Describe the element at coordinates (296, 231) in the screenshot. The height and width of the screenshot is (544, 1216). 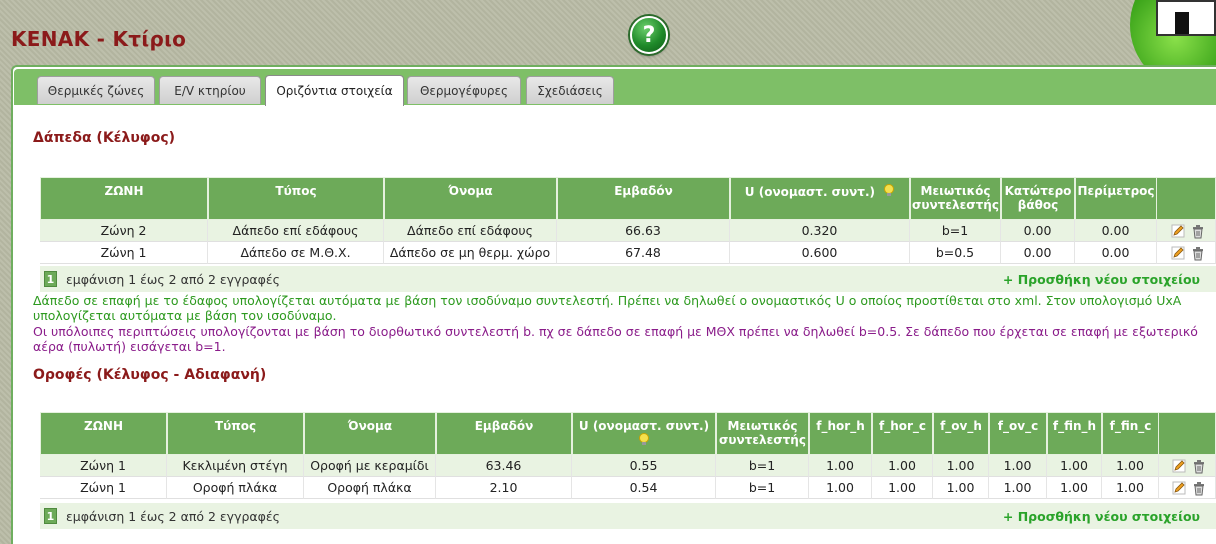
I see `table-cell: Δάπεδο επί εδάφους` at that location.